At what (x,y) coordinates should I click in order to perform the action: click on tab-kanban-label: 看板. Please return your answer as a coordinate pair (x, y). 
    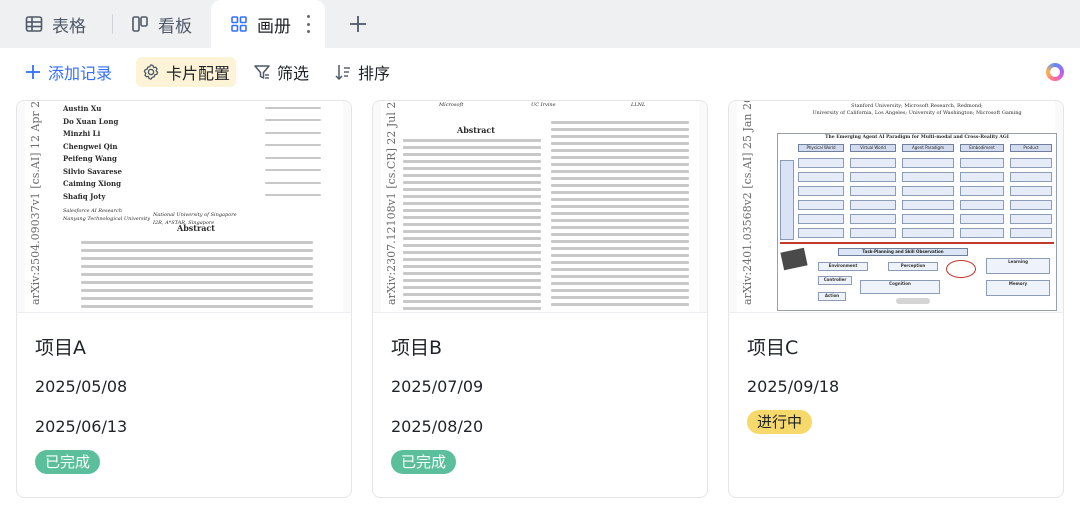
    Looking at the image, I should click on (175, 26).